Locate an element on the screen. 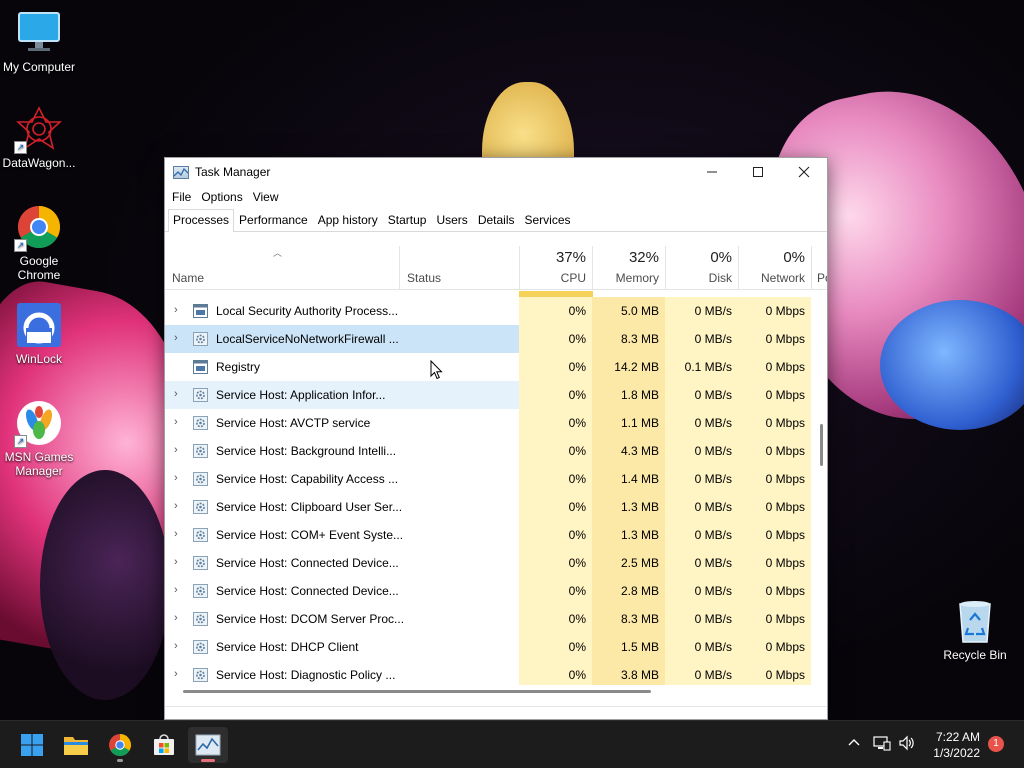 The image size is (1024, 768). folder-icon is located at coordinates (76, 746).